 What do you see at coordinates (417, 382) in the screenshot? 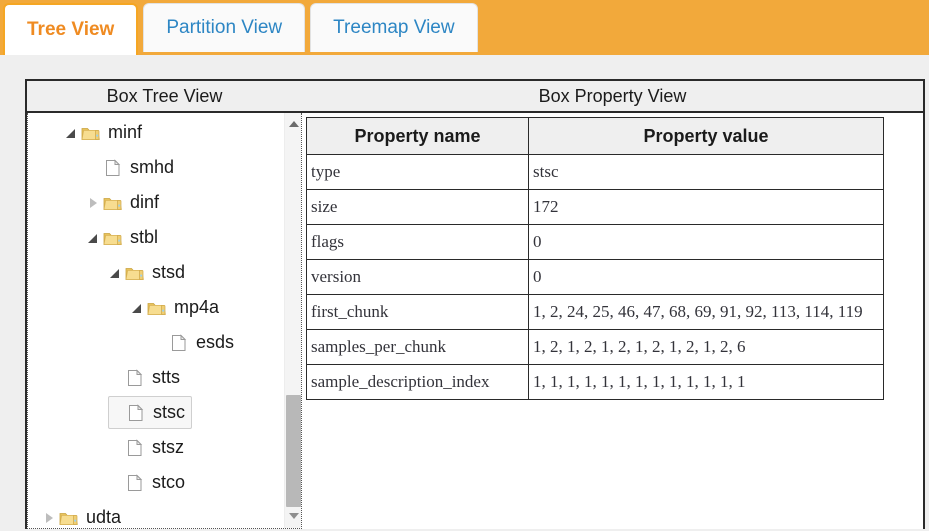
I see `property-name-cell: sample_description_index` at bounding box center [417, 382].